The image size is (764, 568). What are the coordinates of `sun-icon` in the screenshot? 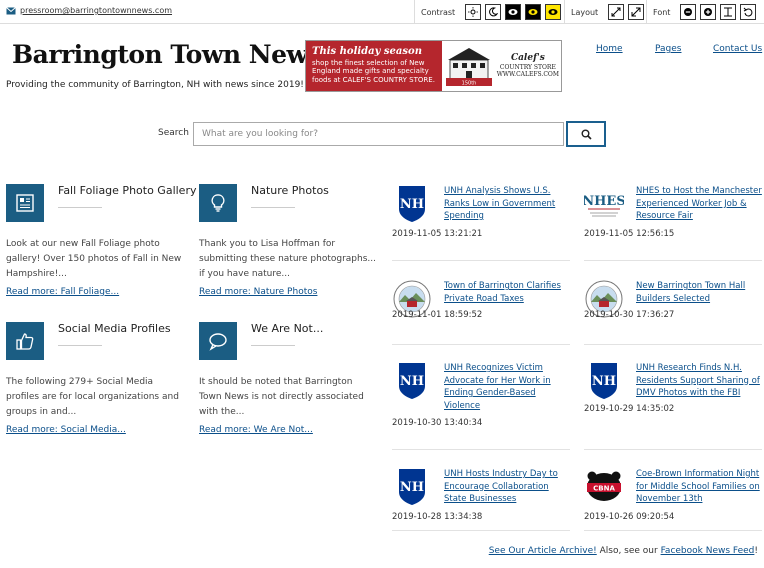 It's located at (473, 12).